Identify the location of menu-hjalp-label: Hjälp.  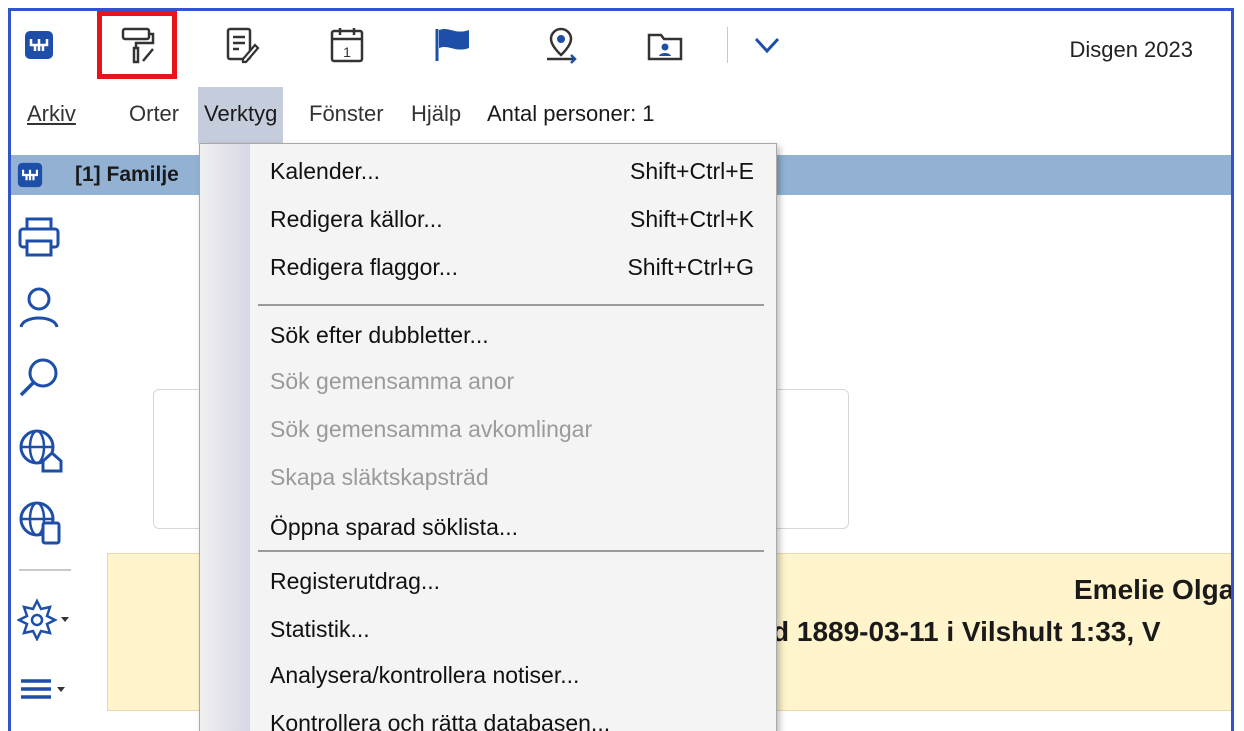
(436, 113).